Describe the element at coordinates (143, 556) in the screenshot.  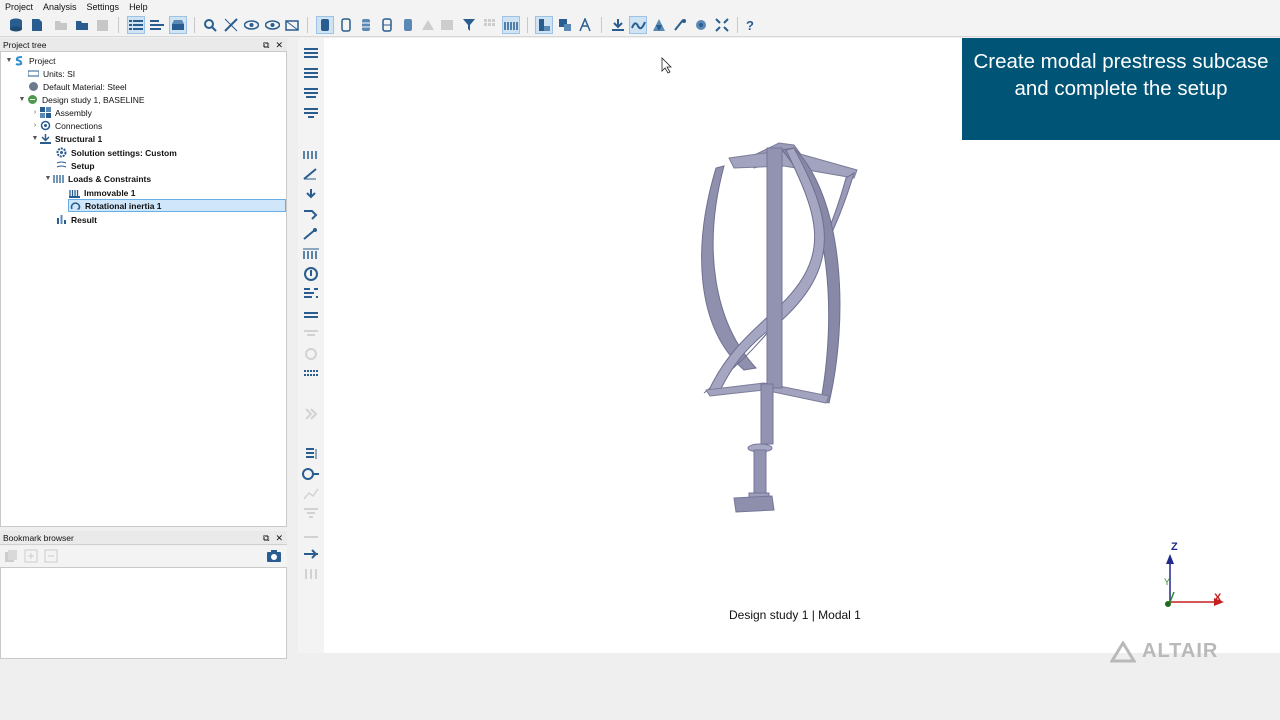
I see `bookmark-toolbar` at that location.